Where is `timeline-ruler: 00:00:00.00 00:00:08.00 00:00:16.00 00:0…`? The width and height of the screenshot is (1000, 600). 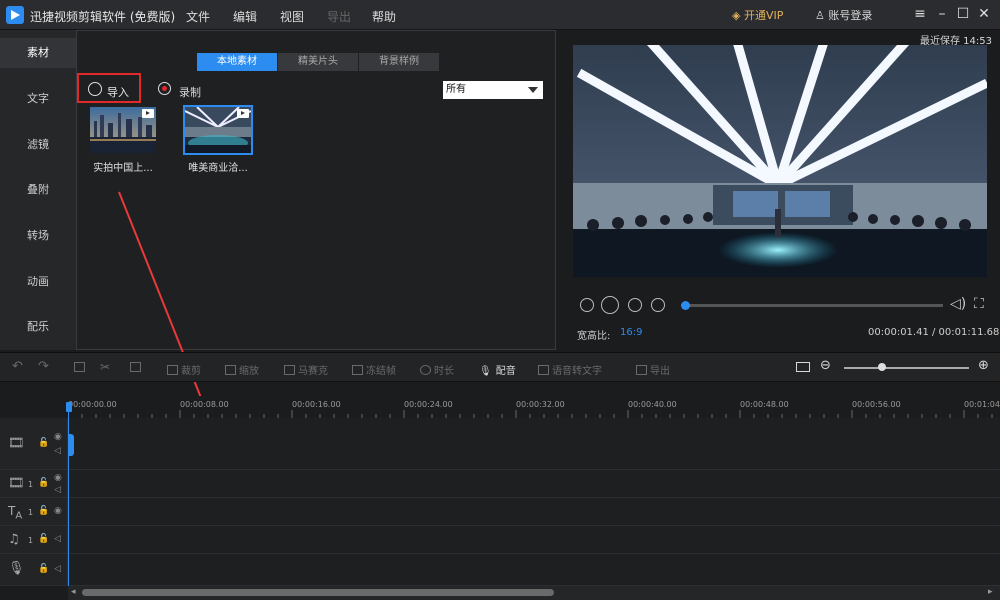
timeline-ruler: 00:00:00.00 00:00:08.00 00:00:16.00 00:0… is located at coordinates (500, 407).